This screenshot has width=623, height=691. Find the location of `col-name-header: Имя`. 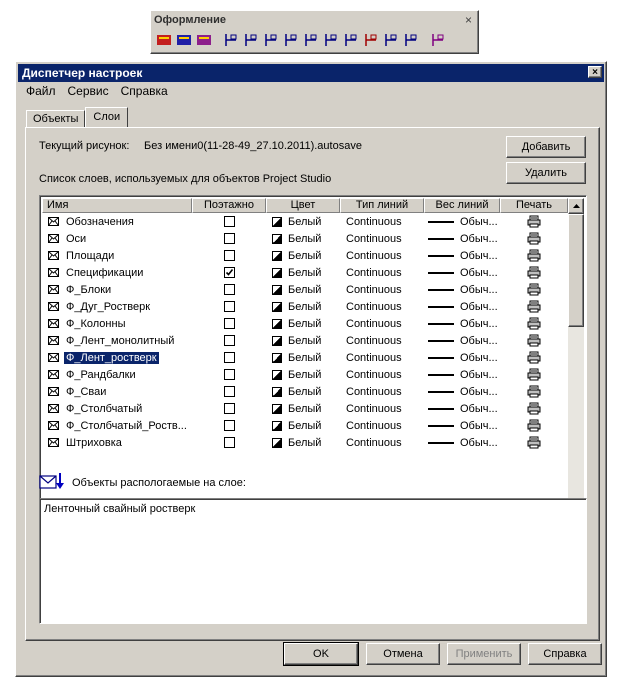

col-name-header: Имя is located at coordinates (117, 205).